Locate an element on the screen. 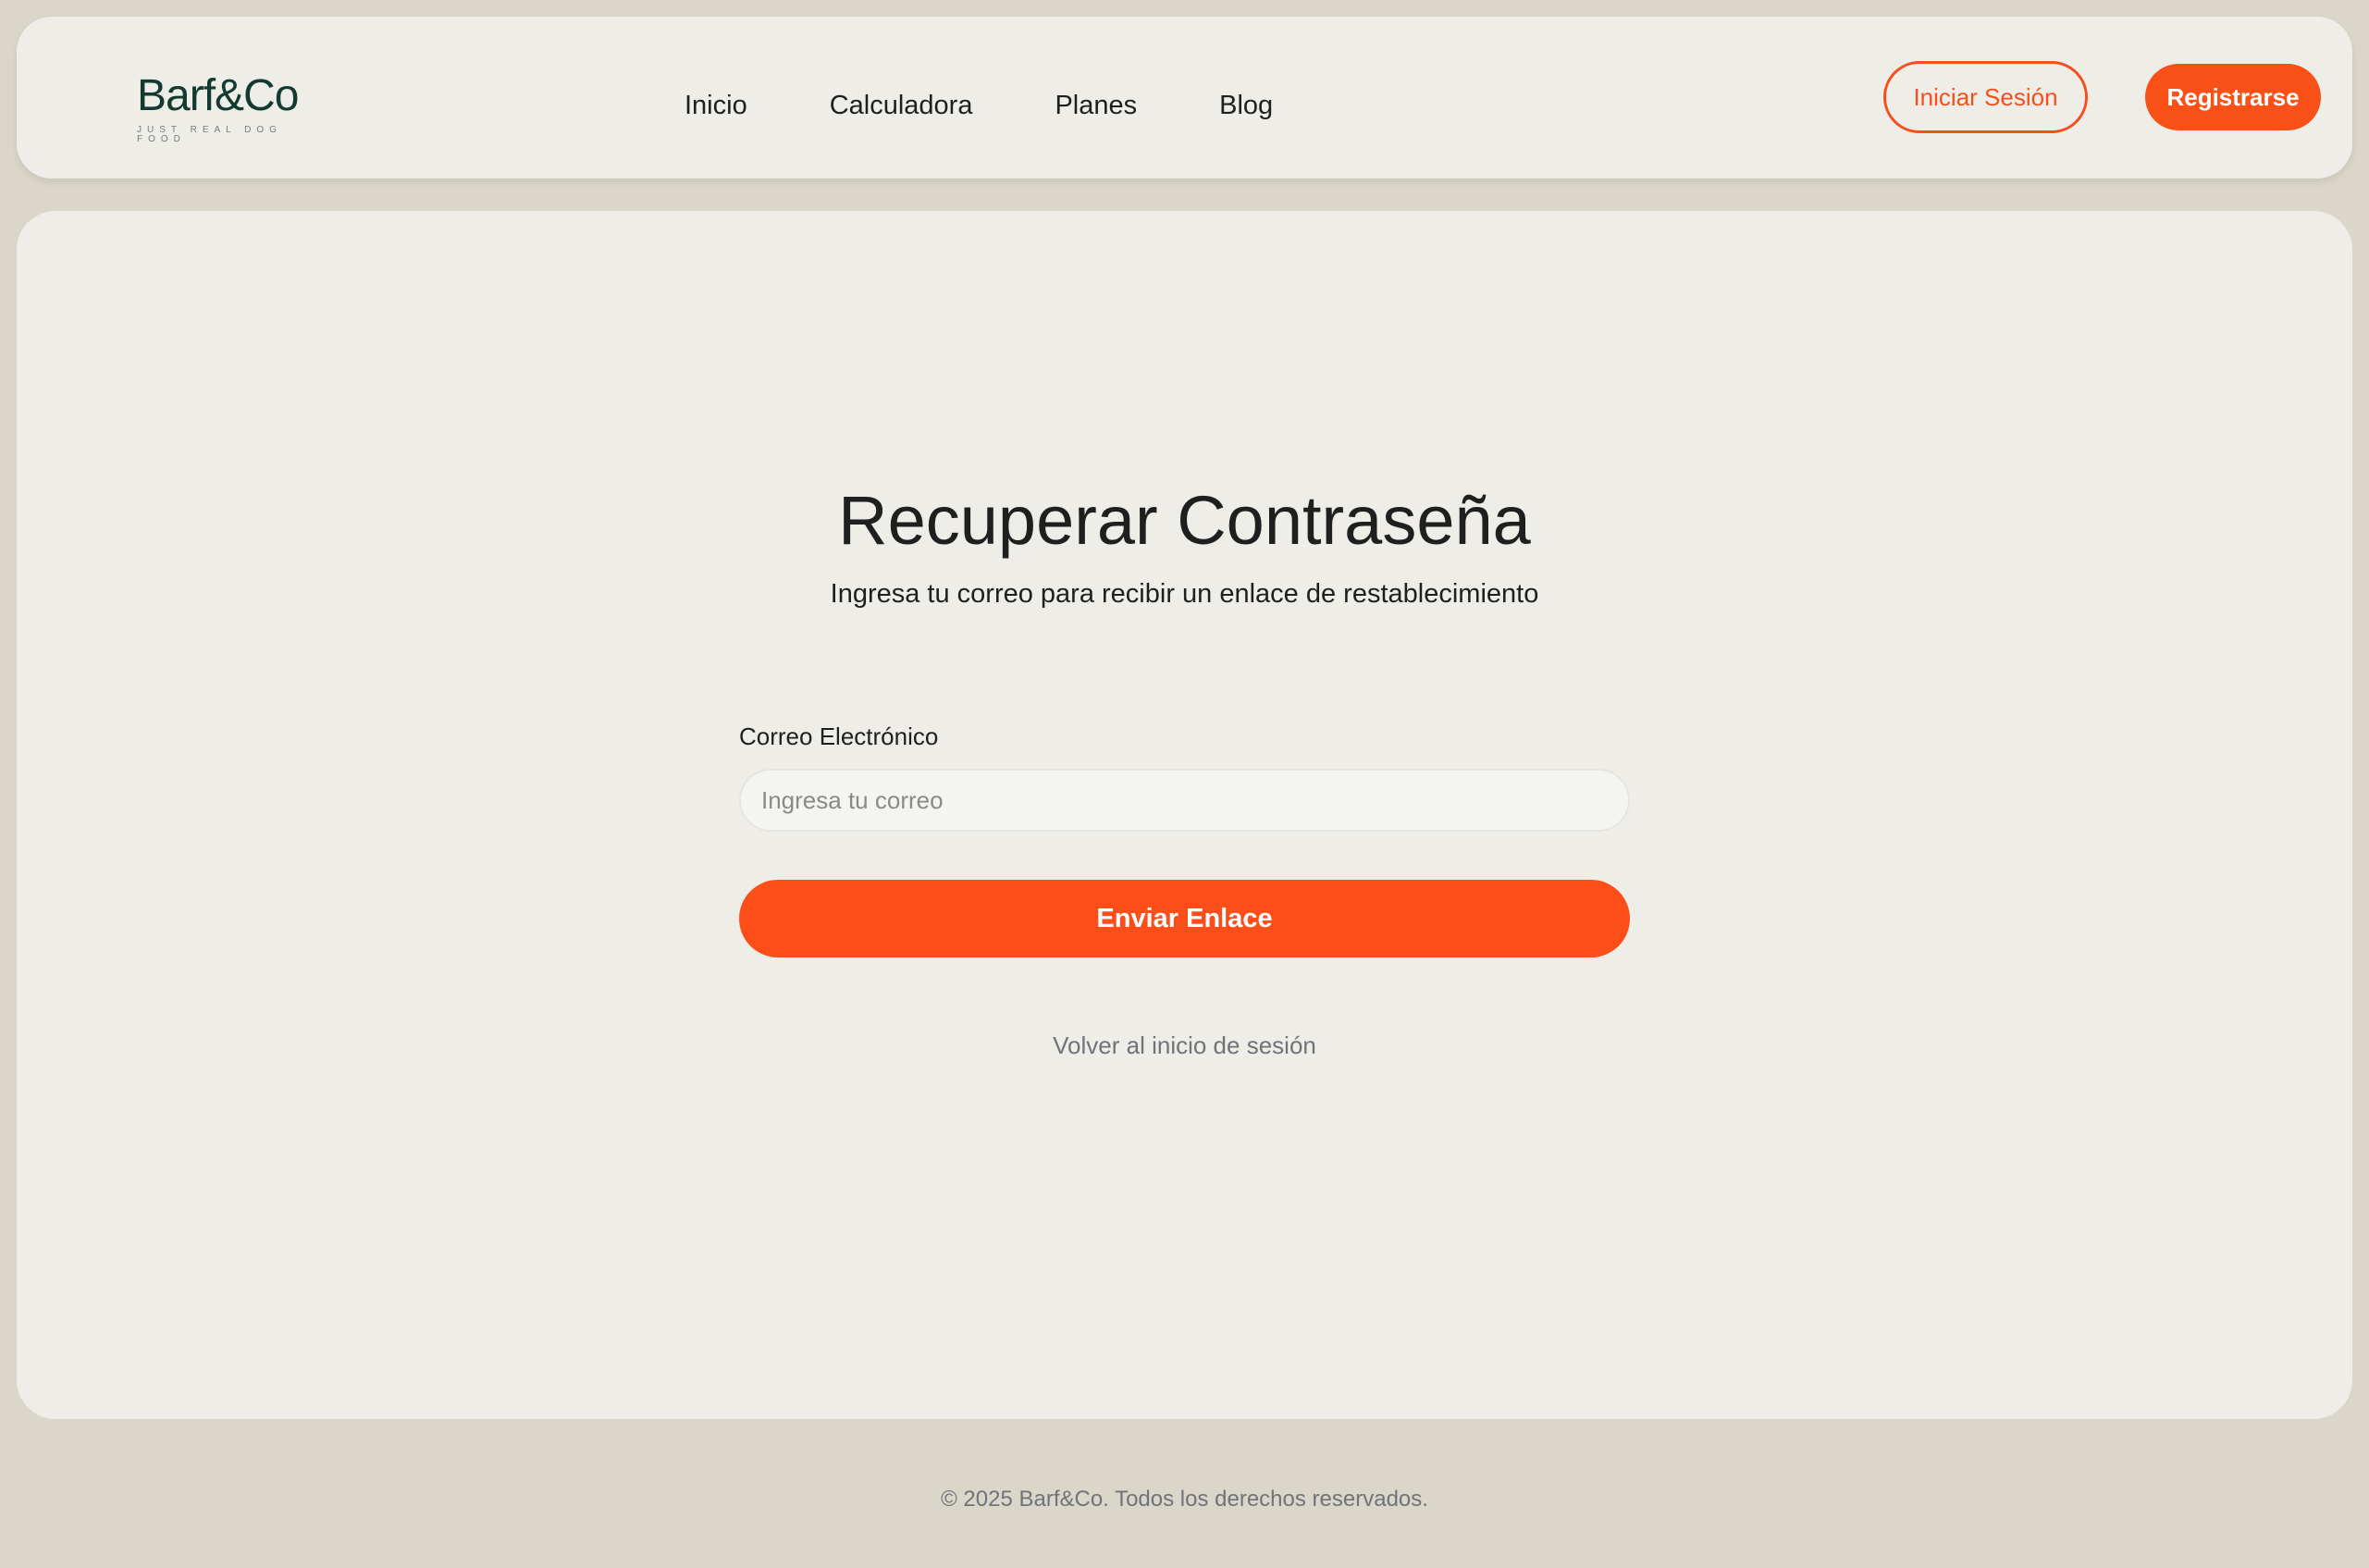 This screenshot has height=1568, width=2369. nav-item-planes: Planes is located at coordinates (1096, 106).